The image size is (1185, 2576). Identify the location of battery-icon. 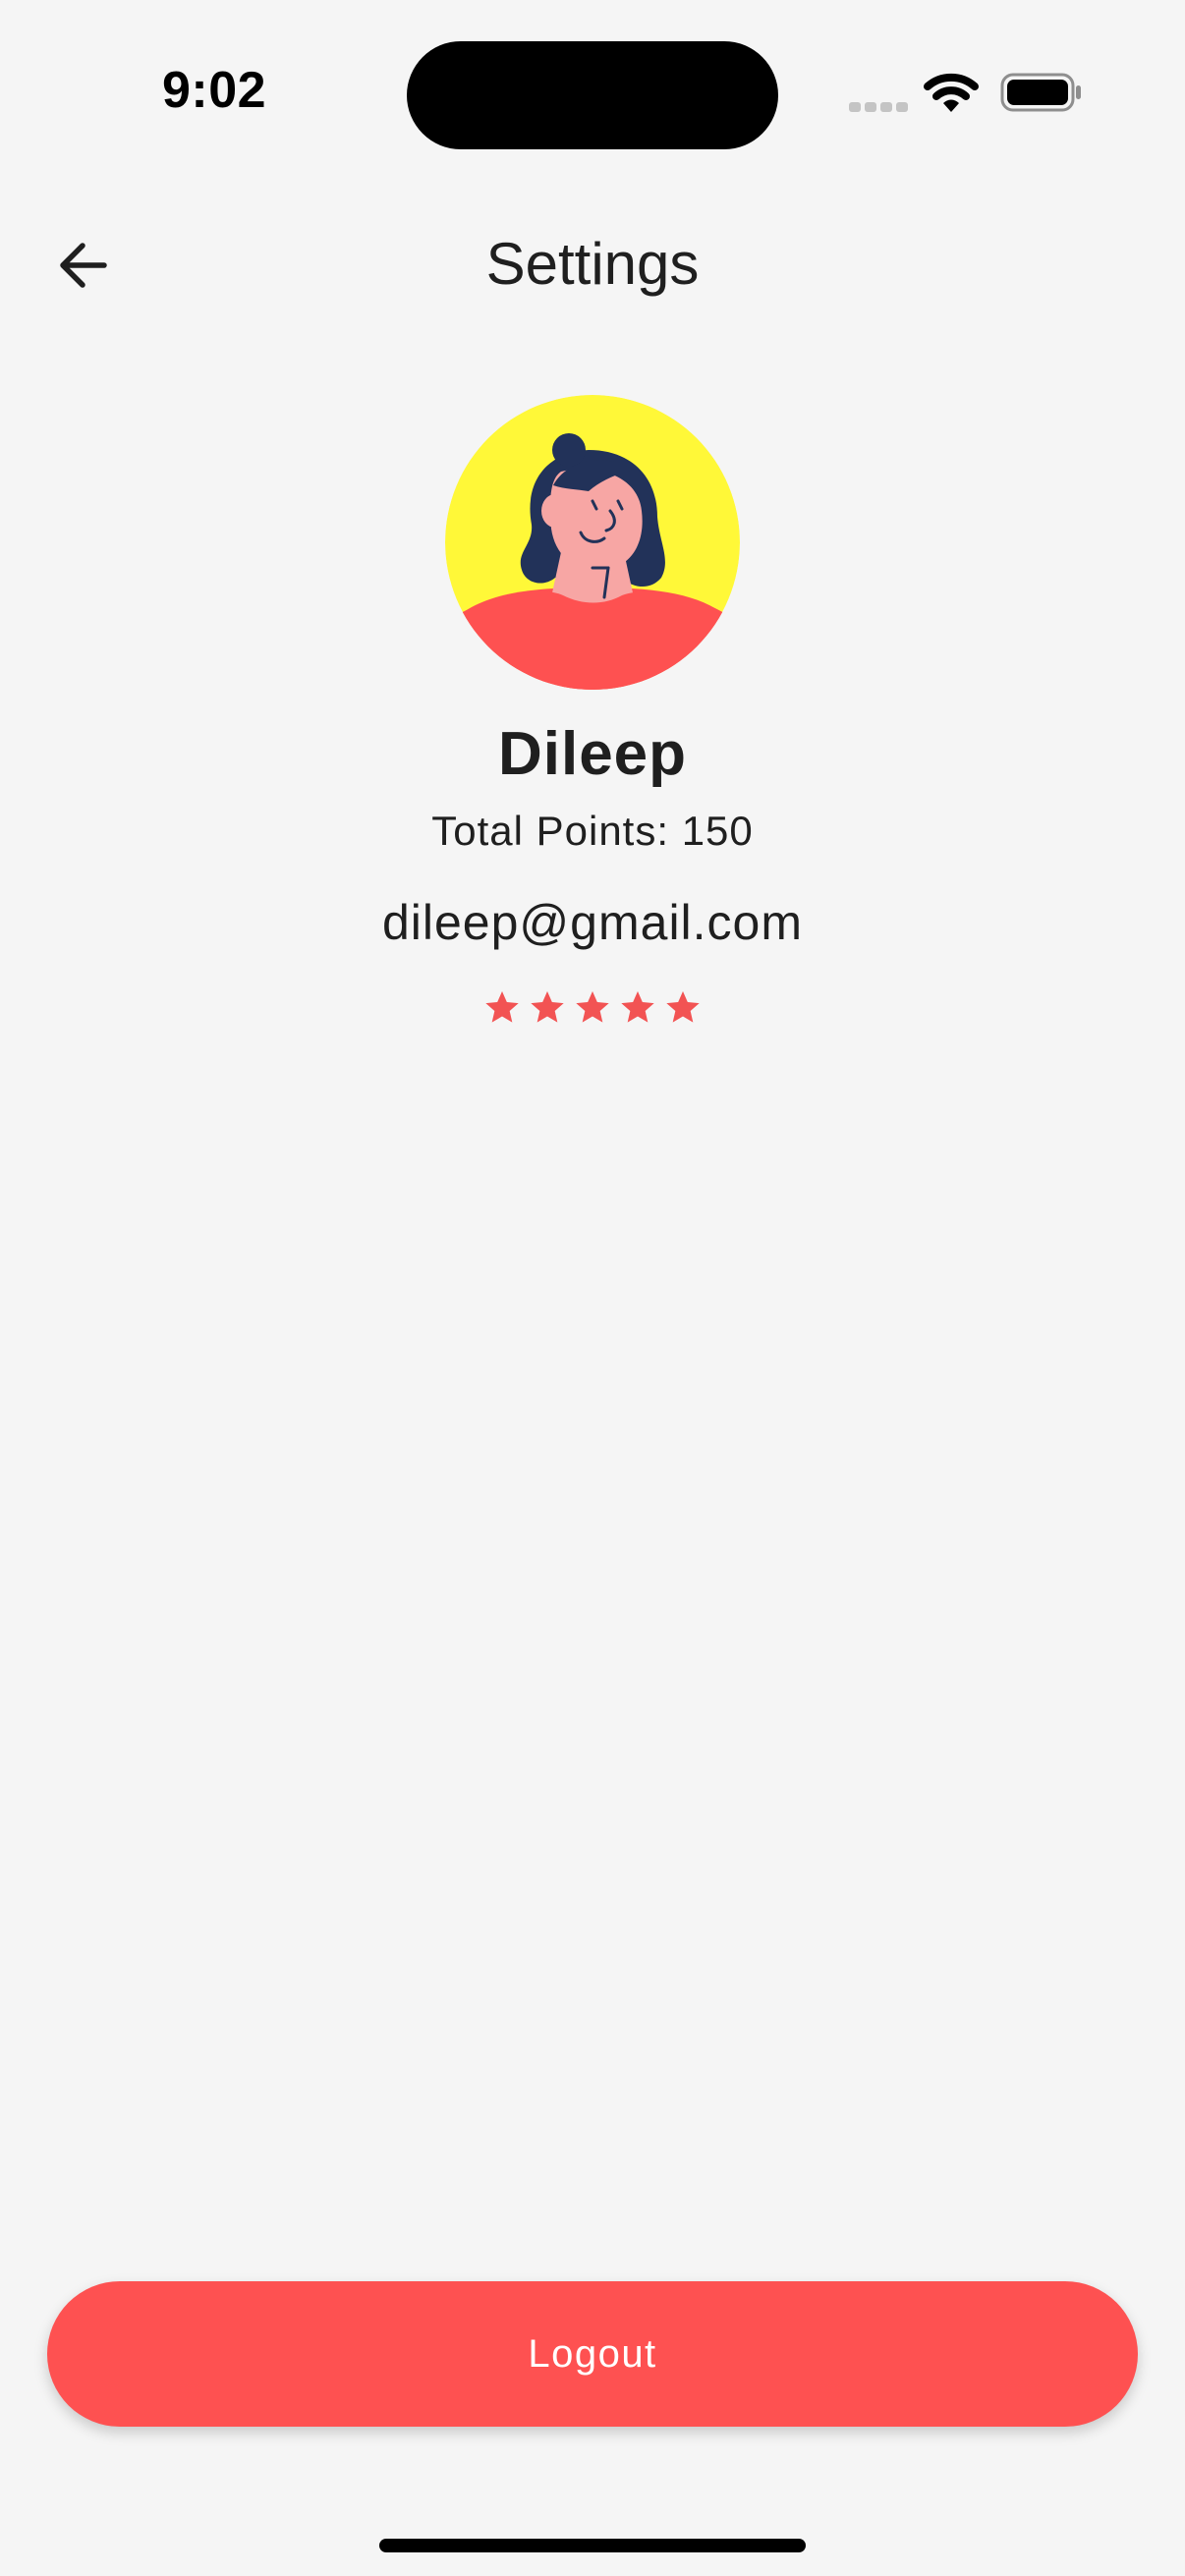
(1041, 92).